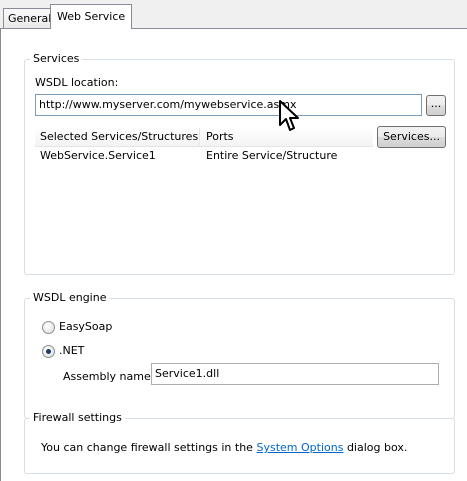  I want to click on radio-easysoap-button, so click(48, 327).